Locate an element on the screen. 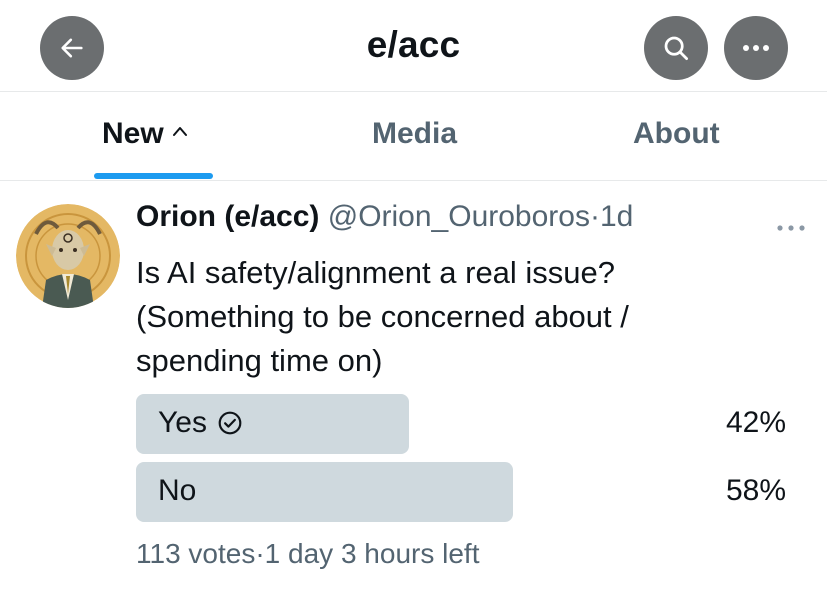  post-text-line: Is AI safety/alignment a real issue? is located at coordinates (376, 272).